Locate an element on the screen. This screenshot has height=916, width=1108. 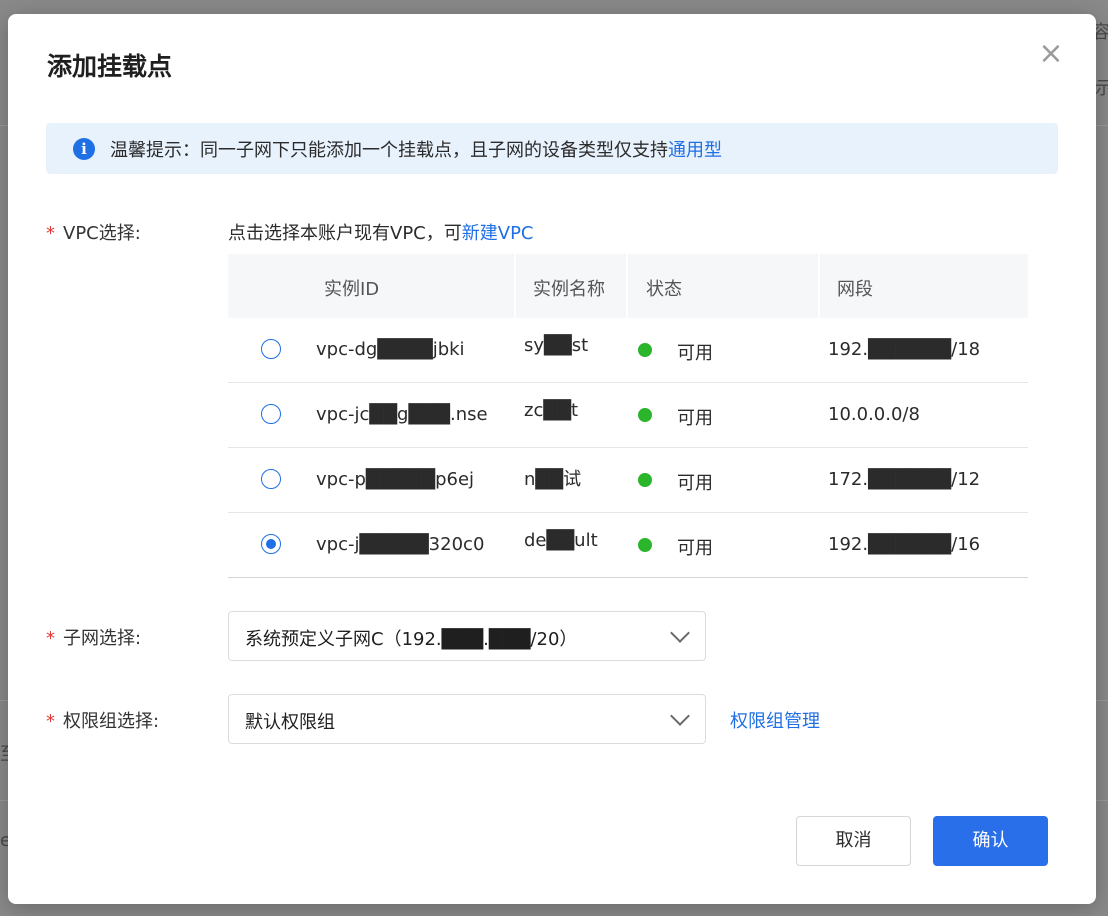
subnet-select: 系统预定义子网C（192.███.███/20） is located at coordinates (467, 636).